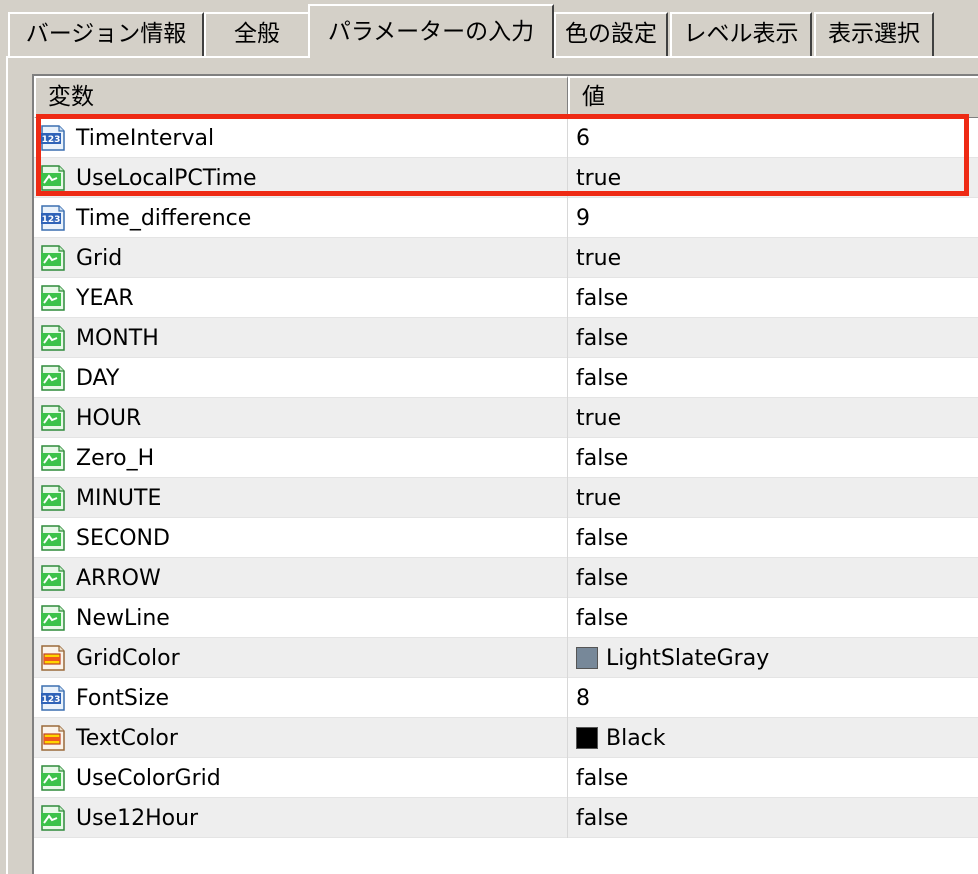  What do you see at coordinates (773, 97) in the screenshot?
I see `column-header-value: 値` at bounding box center [773, 97].